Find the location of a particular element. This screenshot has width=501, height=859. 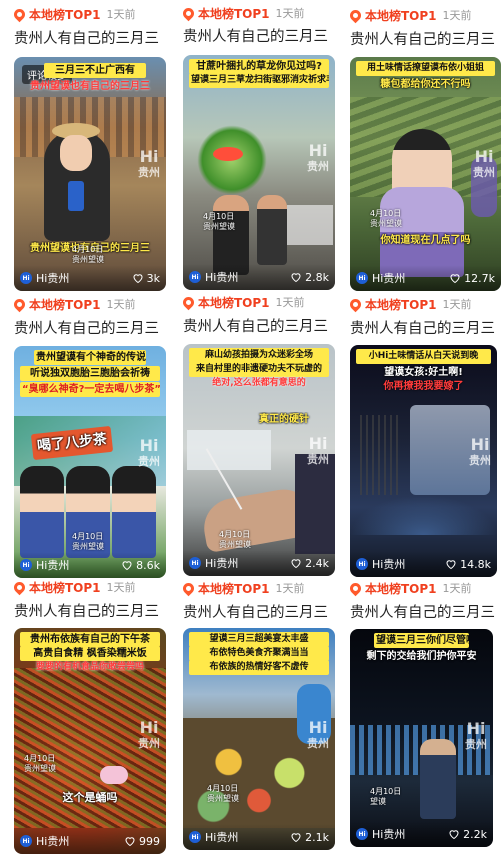

like-count: 14.8k is located at coordinates (468, 564).